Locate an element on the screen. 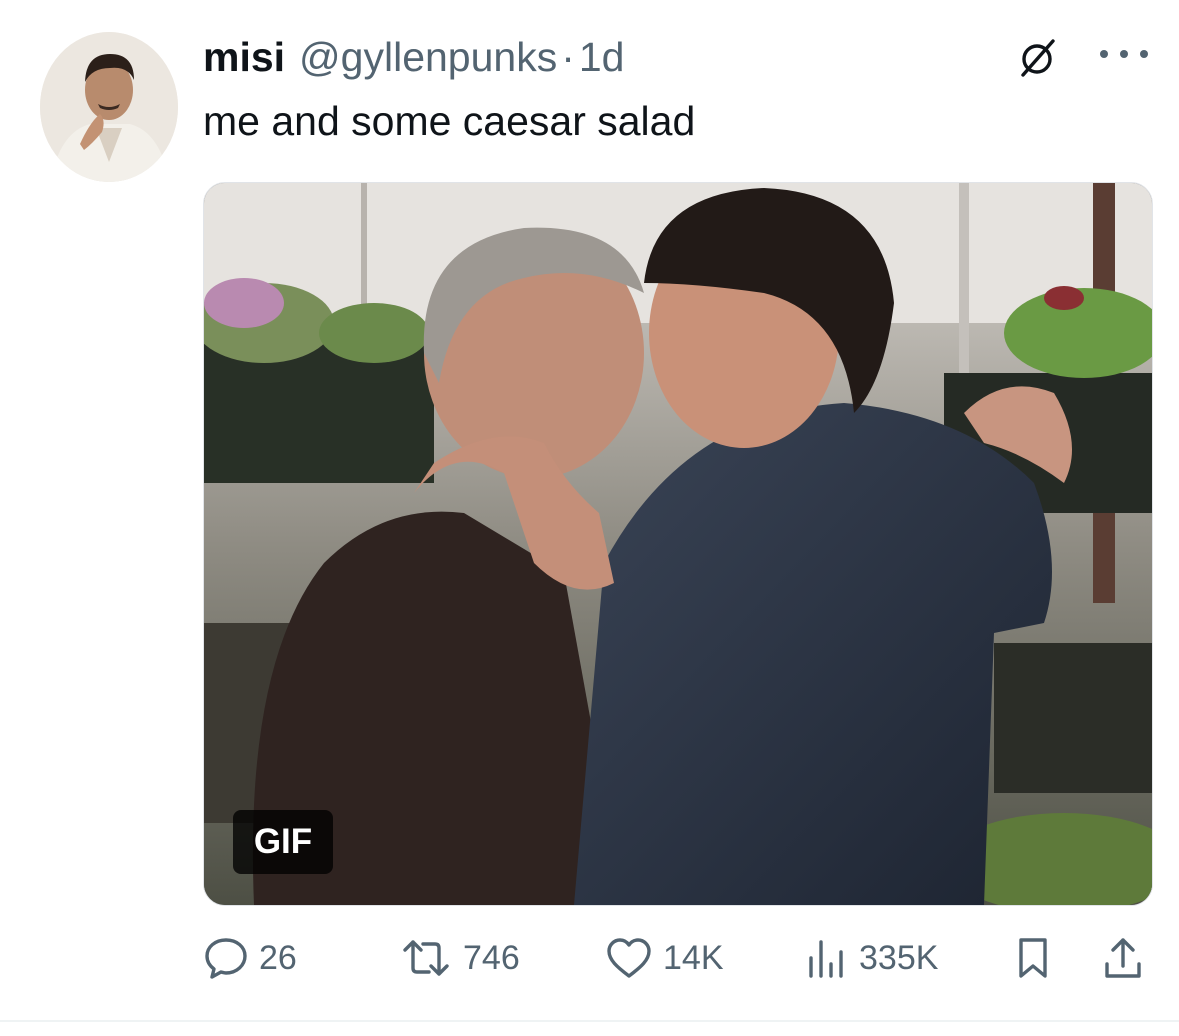 The image size is (1179, 1036). like-button: 14K is located at coordinates (664, 958).